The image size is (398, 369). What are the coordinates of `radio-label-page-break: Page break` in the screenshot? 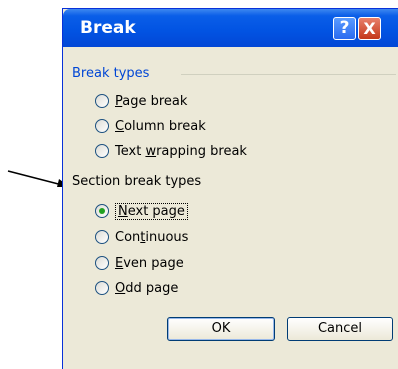 It's located at (151, 101).